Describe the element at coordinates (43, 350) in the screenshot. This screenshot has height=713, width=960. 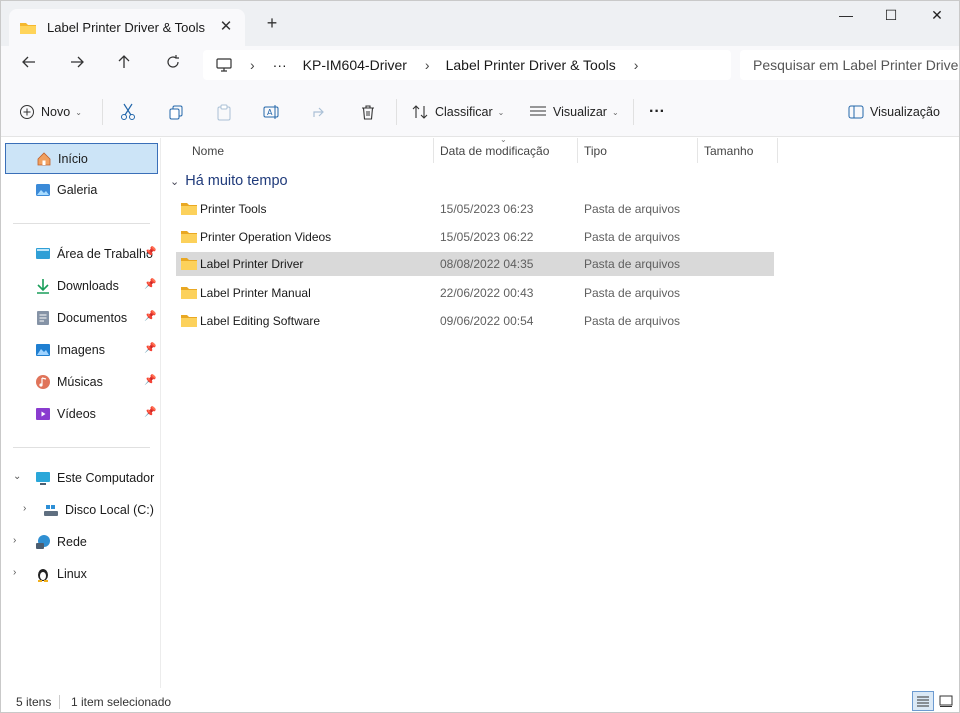
I see `pictures-icon` at that location.